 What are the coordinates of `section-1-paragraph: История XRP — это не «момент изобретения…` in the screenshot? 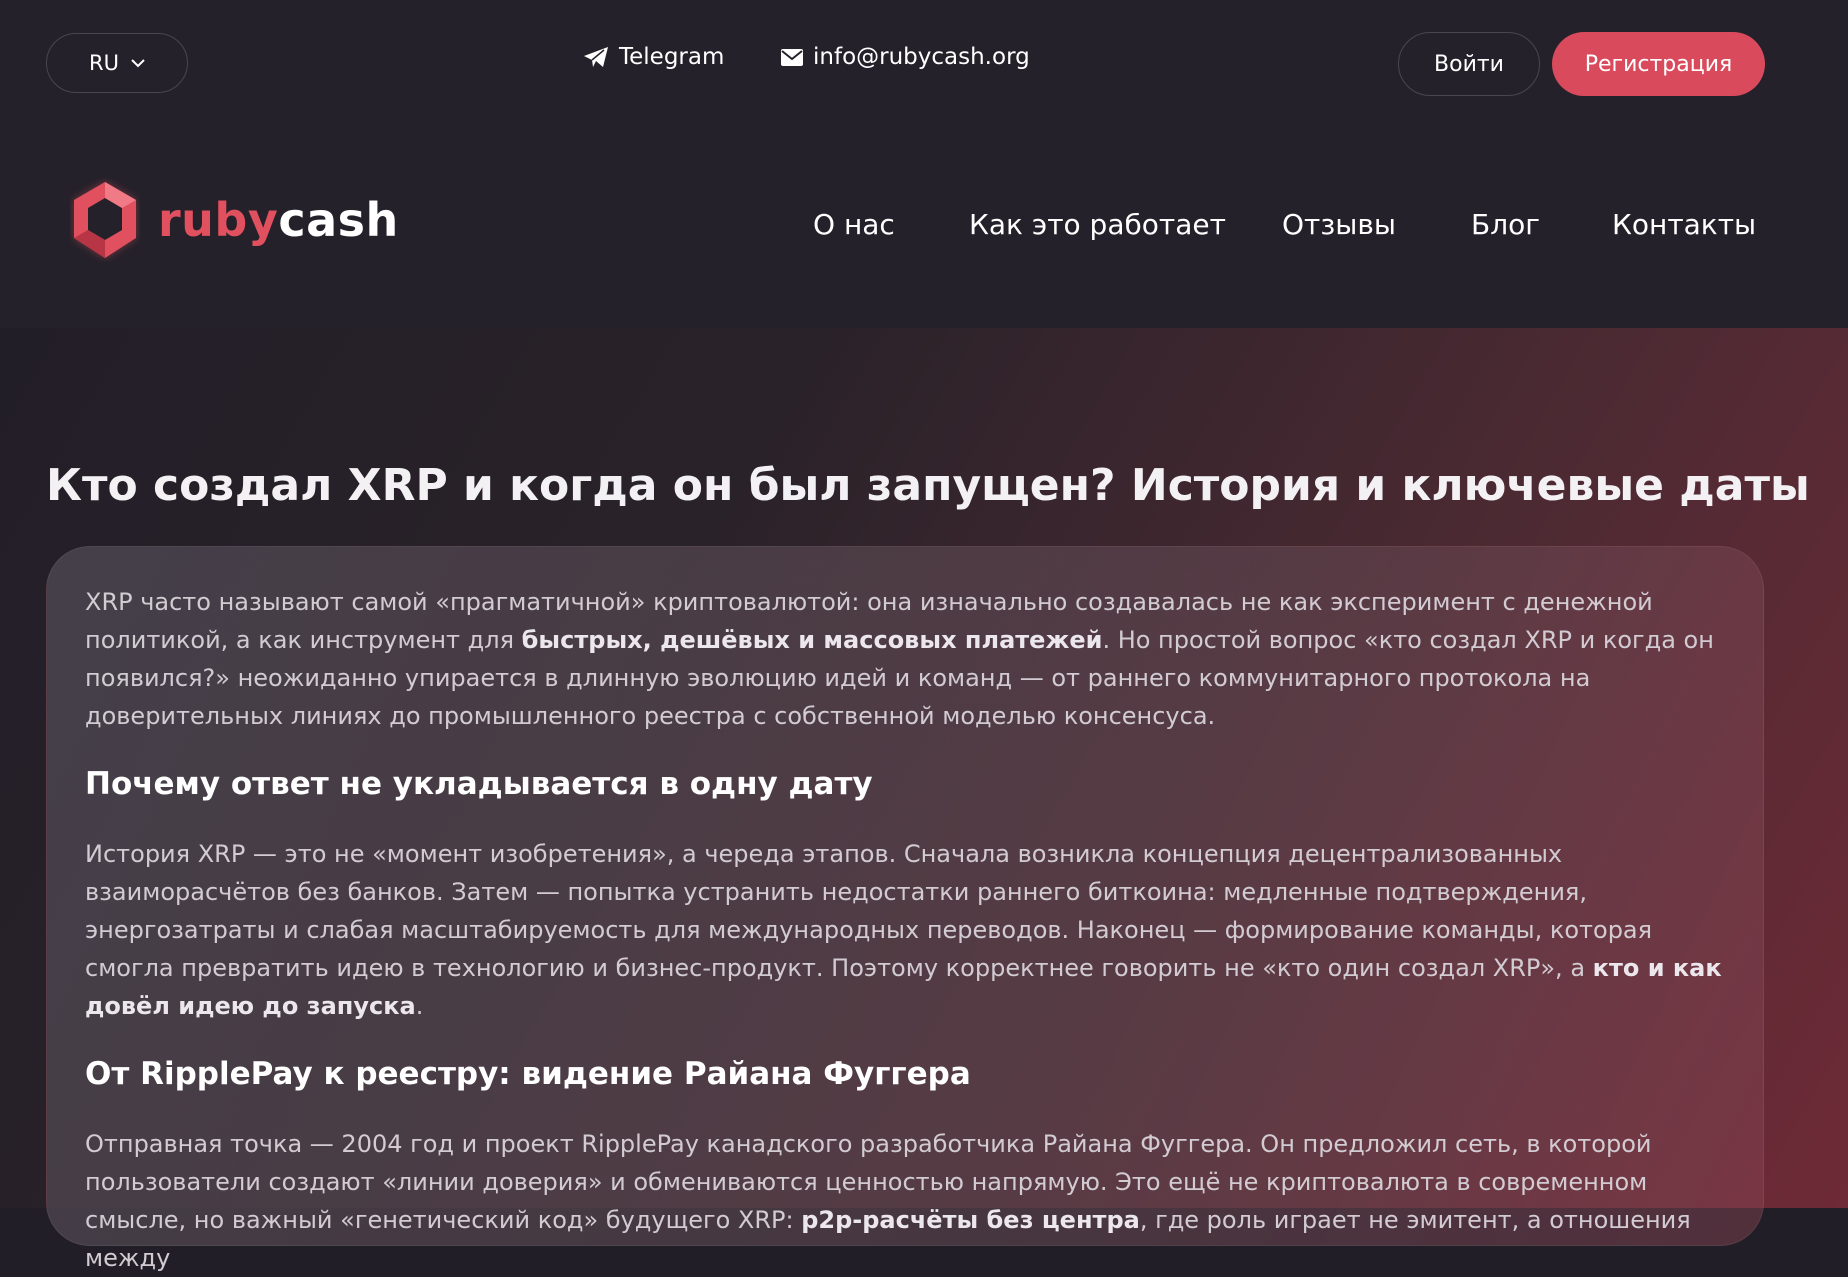 It's located at (905, 930).